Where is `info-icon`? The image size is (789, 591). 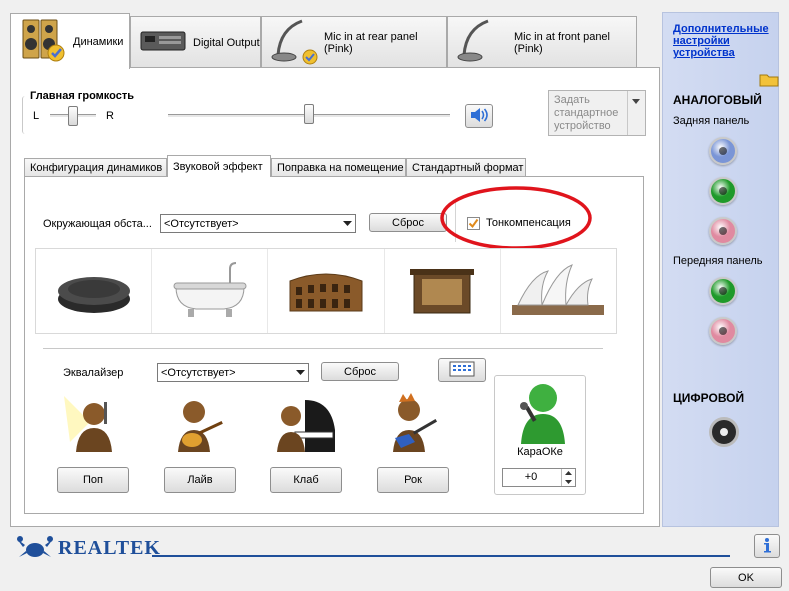 info-icon is located at coordinates (767, 546).